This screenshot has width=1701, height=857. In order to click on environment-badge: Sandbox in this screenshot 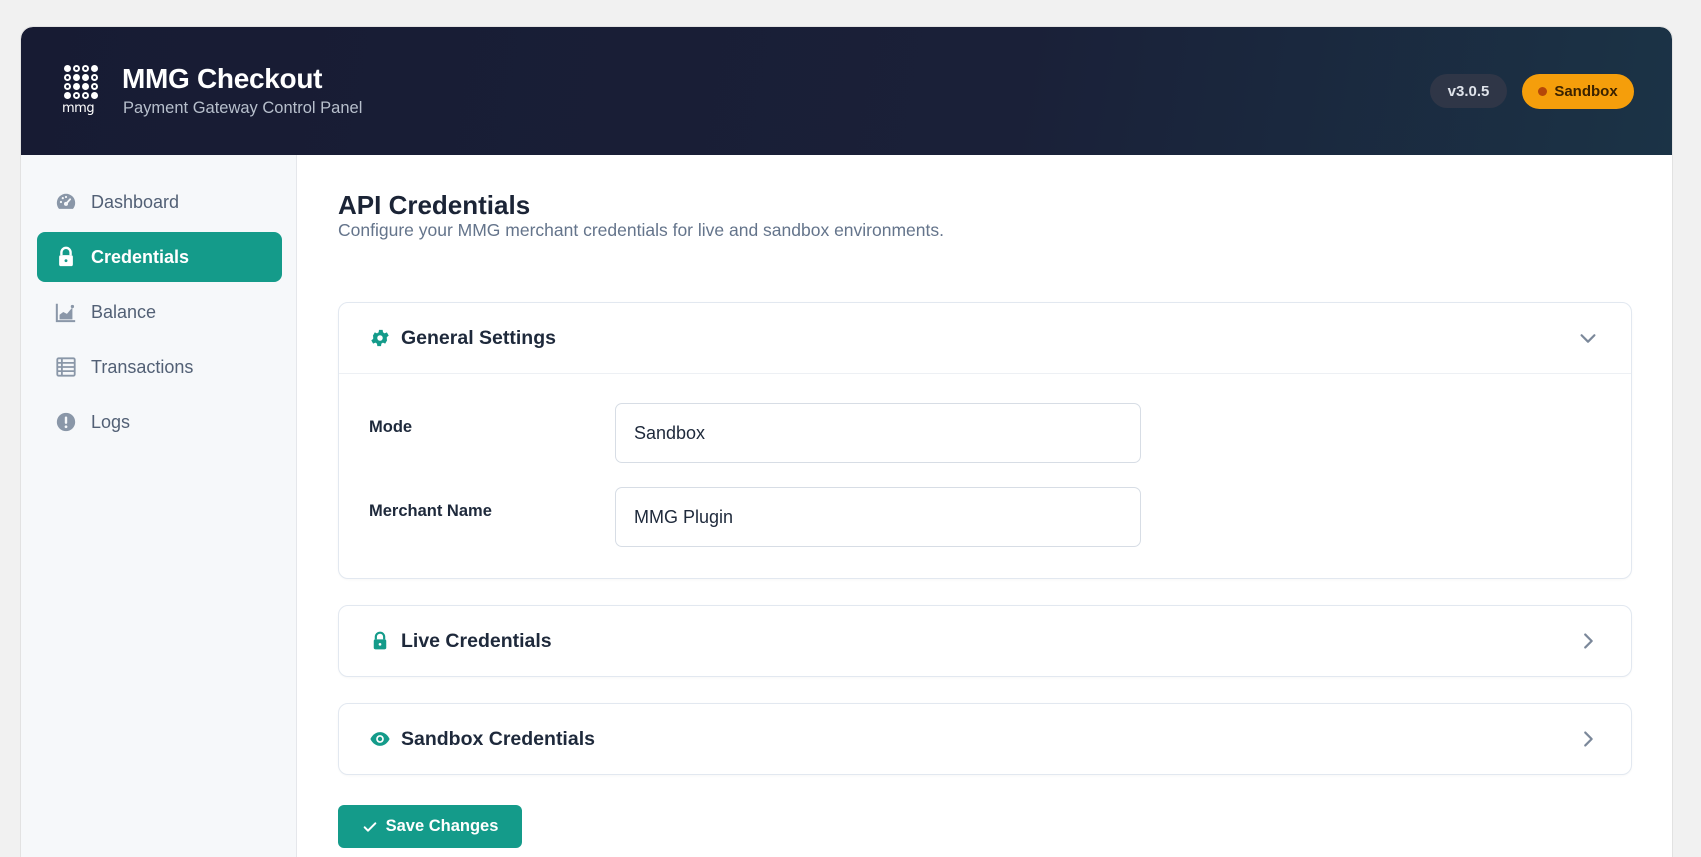, I will do `click(1578, 91)`.